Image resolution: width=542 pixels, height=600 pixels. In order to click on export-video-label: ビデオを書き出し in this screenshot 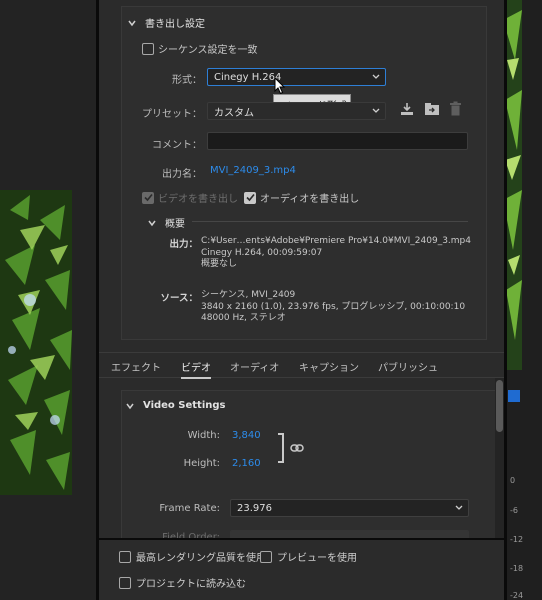, I will do `click(198, 199)`.